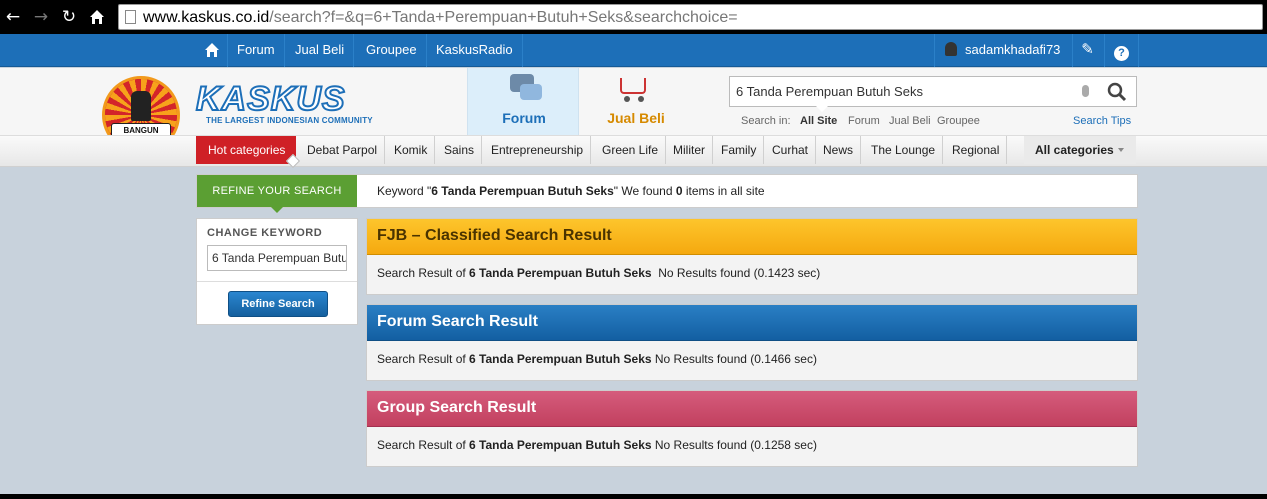 The image size is (1267, 499). I want to click on category-item: Regional, so click(976, 150).